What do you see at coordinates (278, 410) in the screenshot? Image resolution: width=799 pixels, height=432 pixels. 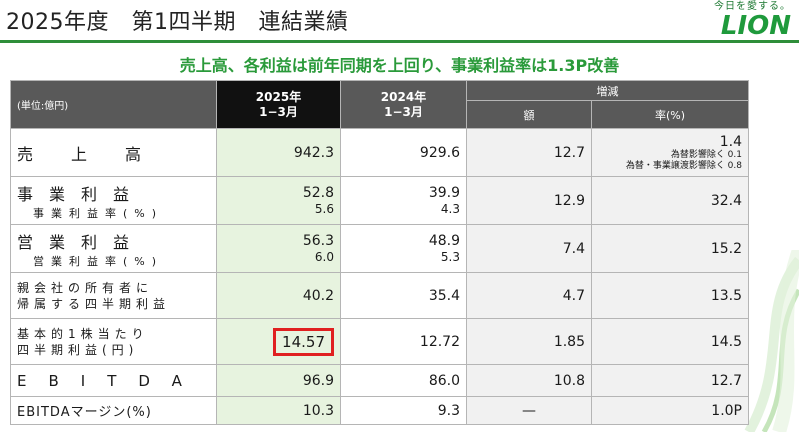 I see `current-value: 10.3` at bounding box center [278, 410].